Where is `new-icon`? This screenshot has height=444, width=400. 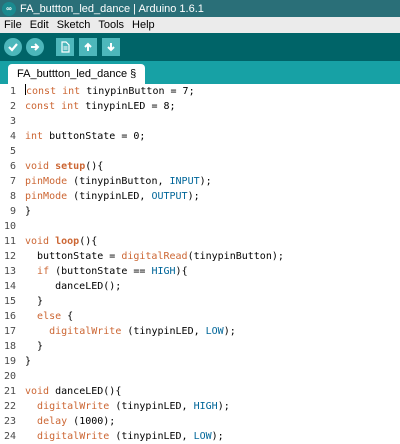
new-icon is located at coordinates (65, 47).